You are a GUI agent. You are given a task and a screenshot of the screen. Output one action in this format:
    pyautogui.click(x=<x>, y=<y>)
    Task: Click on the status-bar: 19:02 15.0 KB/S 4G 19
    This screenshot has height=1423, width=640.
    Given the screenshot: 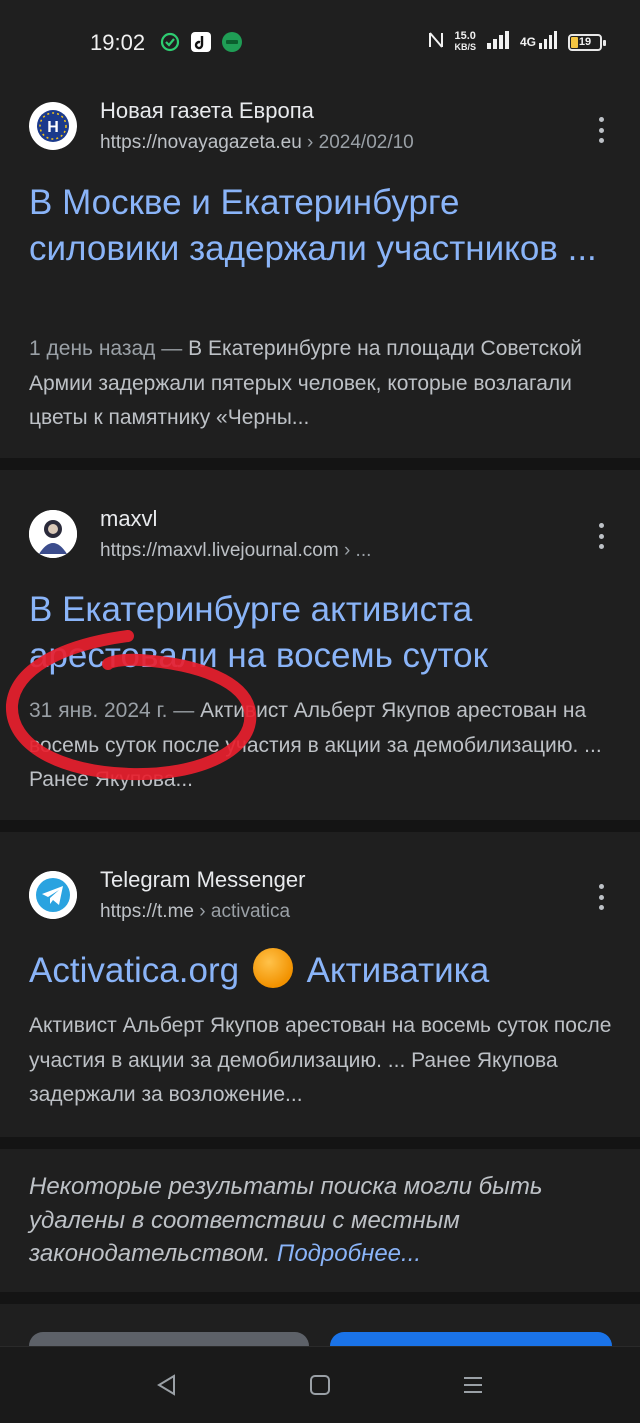 What is the action you would take?
    pyautogui.click(x=320, y=43)
    